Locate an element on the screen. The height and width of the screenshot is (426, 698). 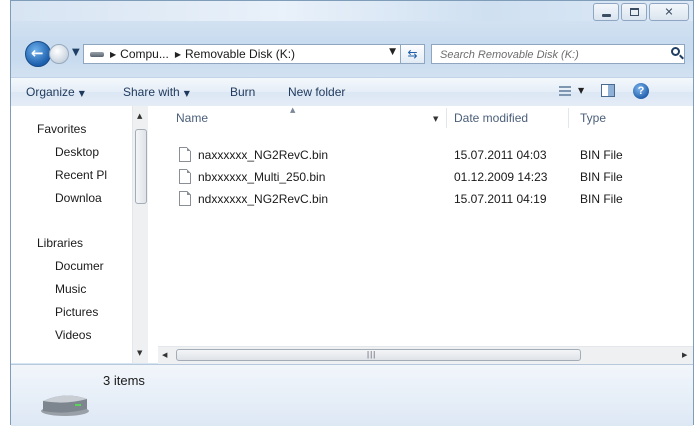
nav-favorites-label: Favorites is located at coordinates (62, 129).